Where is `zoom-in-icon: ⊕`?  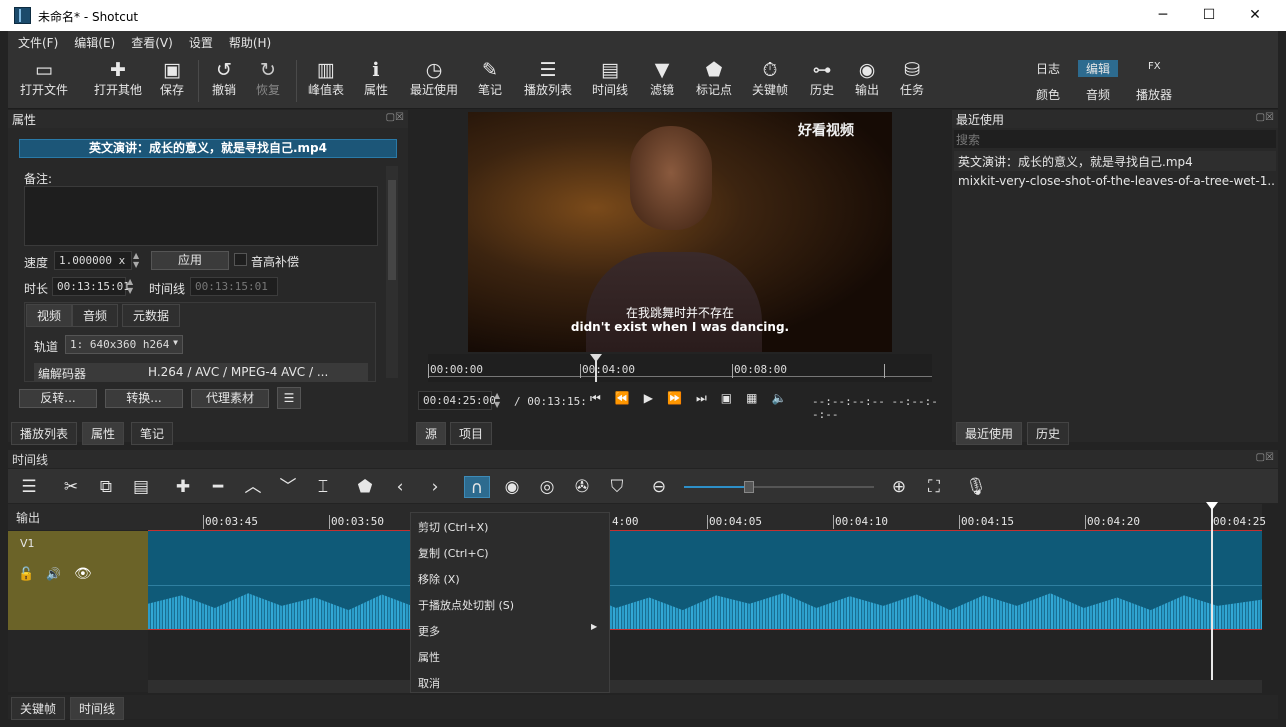 zoom-in-icon: ⊕ is located at coordinates (899, 487).